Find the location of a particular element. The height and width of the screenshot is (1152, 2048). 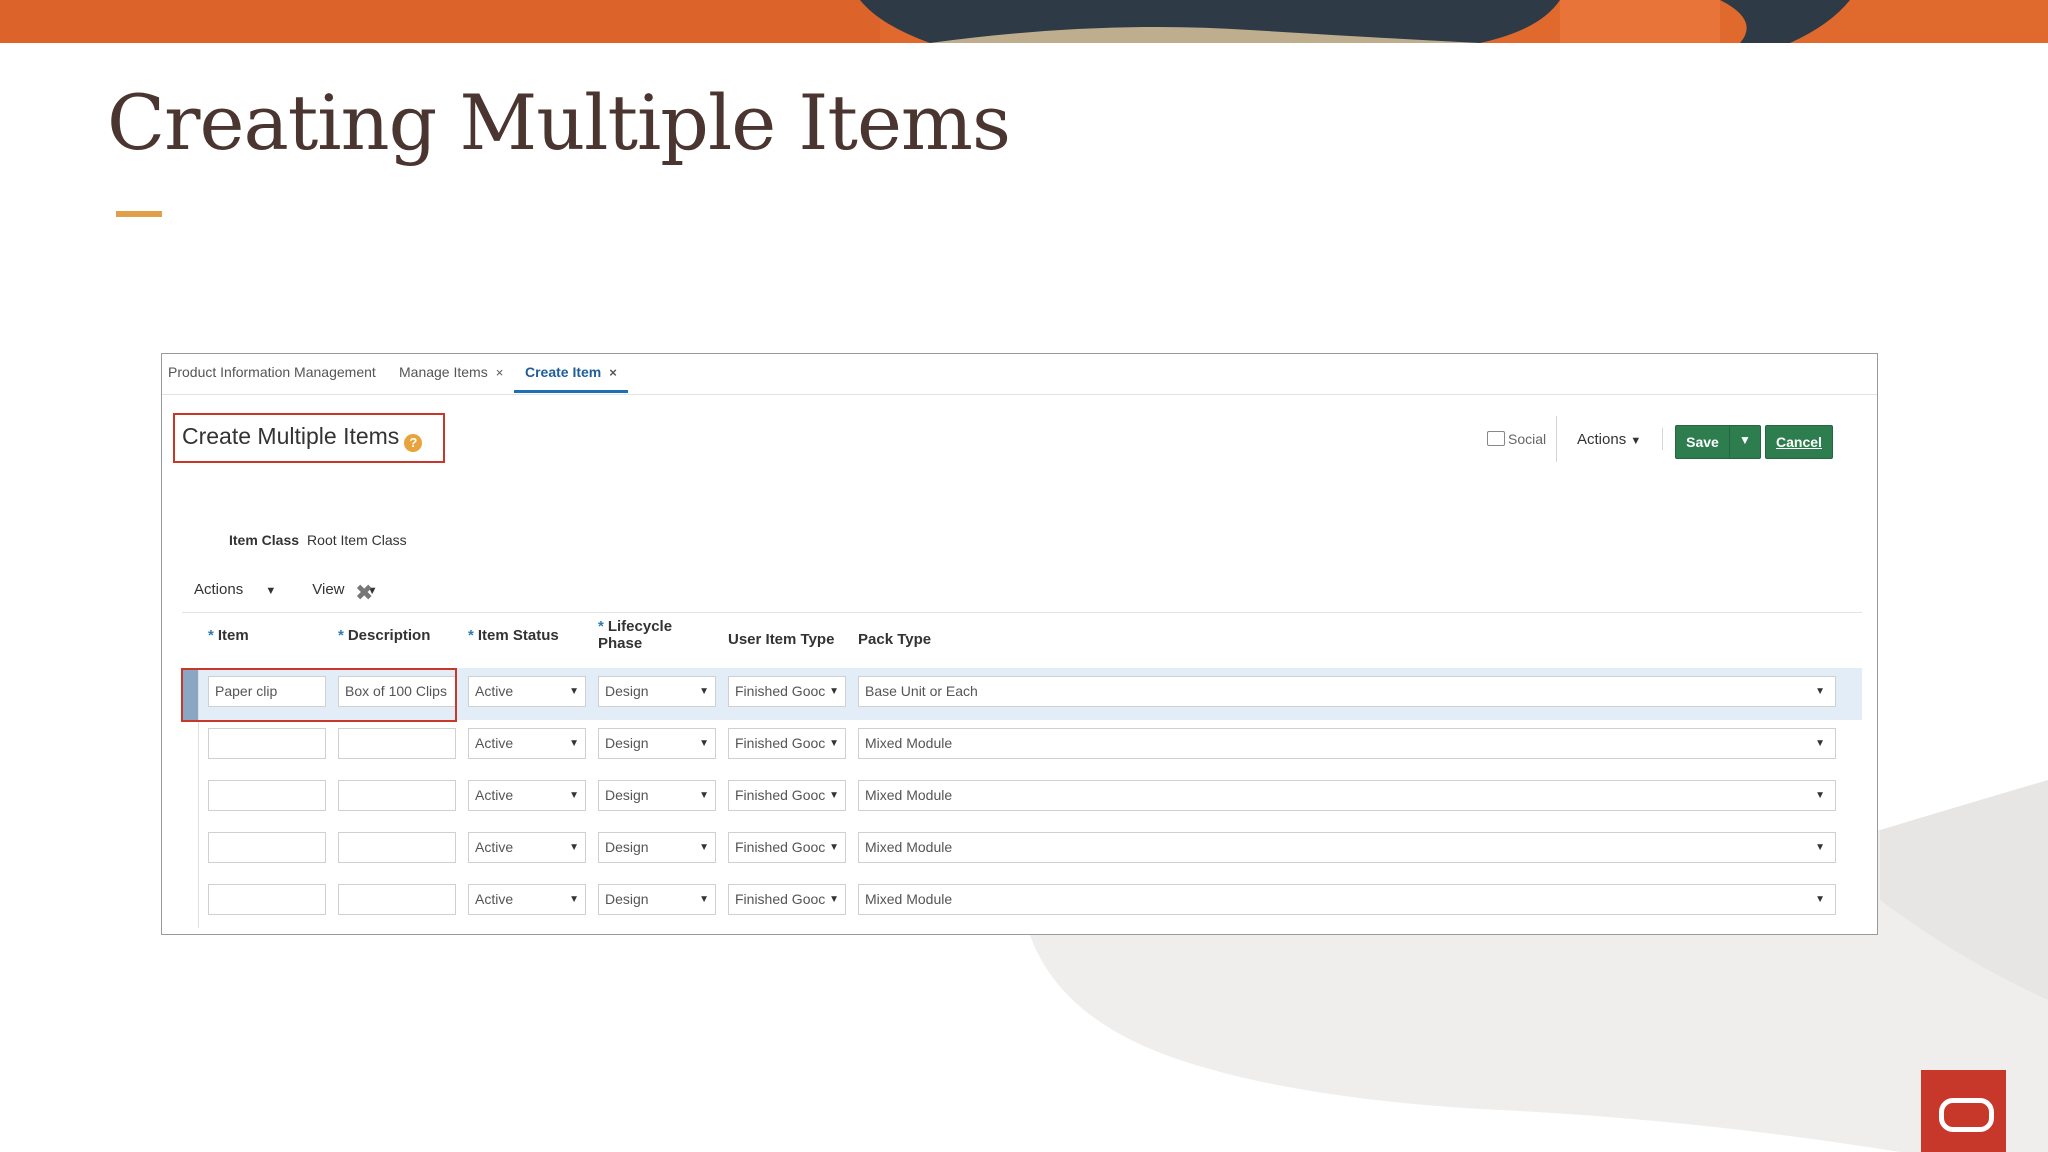

item-class-value: Root Item Class is located at coordinates (357, 540).